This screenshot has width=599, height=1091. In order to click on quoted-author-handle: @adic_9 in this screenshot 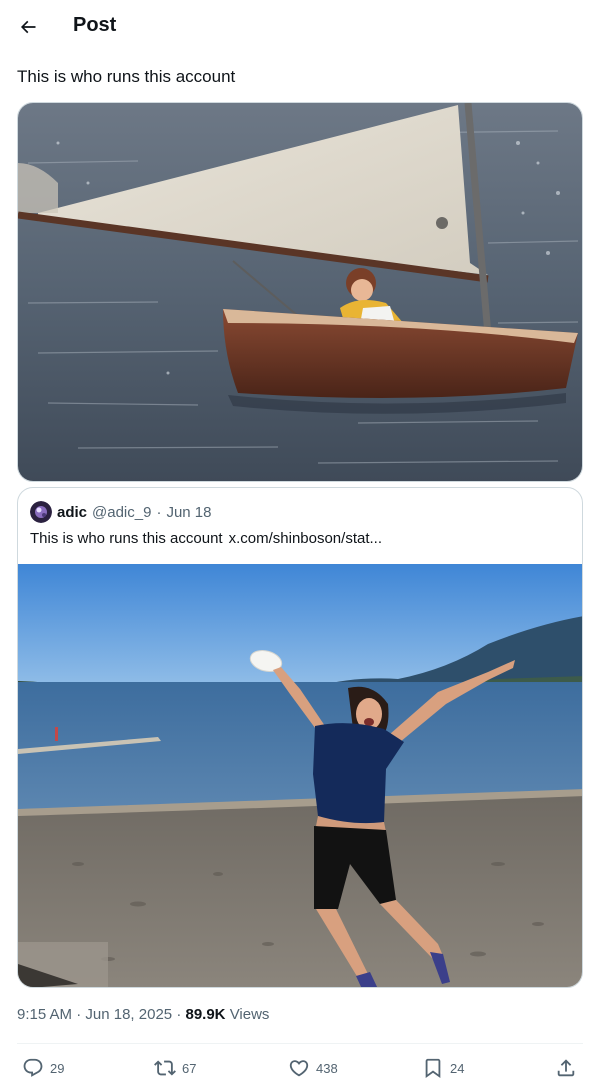, I will do `click(121, 512)`.